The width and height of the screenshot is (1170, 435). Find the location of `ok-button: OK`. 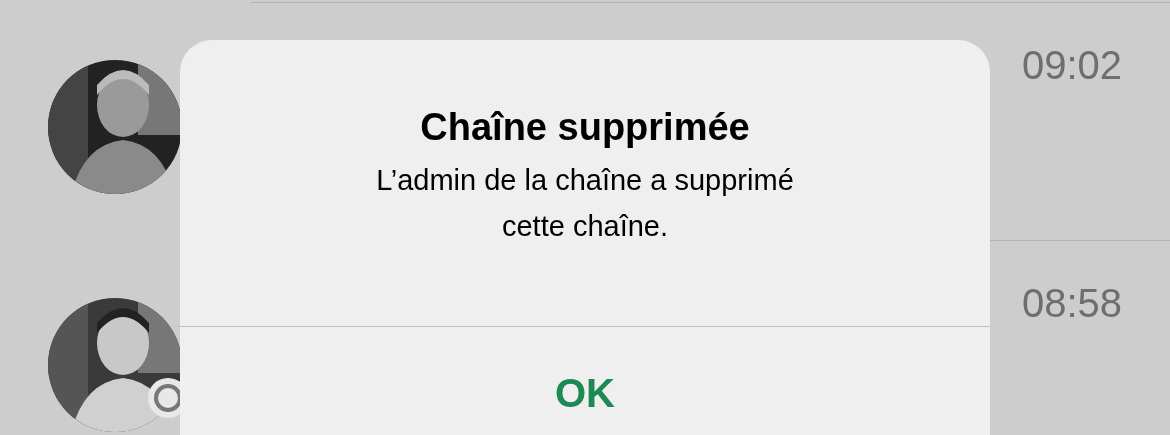

ok-button: OK is located at coordinates (585, 393).